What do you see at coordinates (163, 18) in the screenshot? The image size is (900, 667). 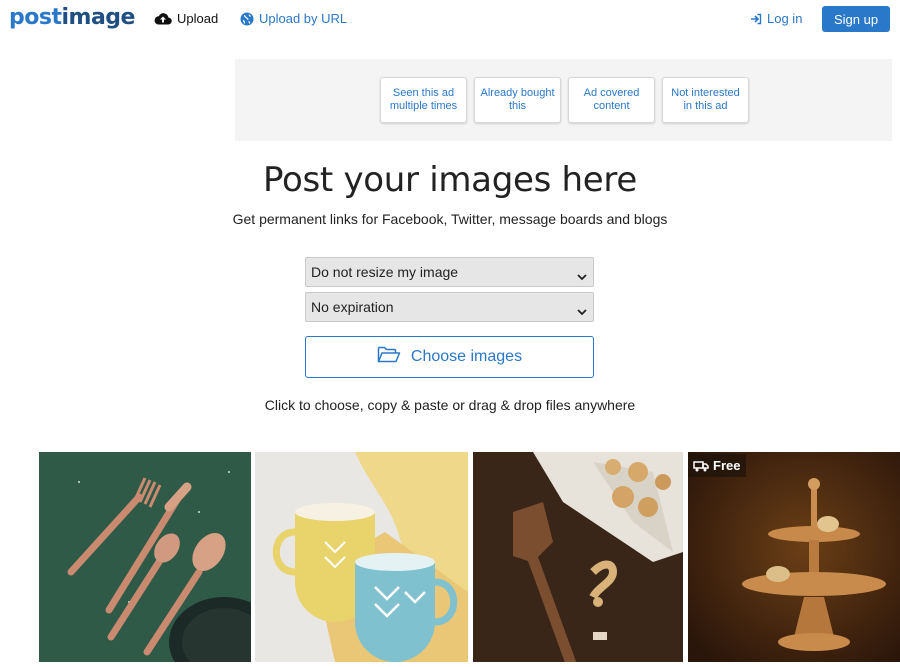 I see `cloud-upload-icon` at bounding box center [163, 18].